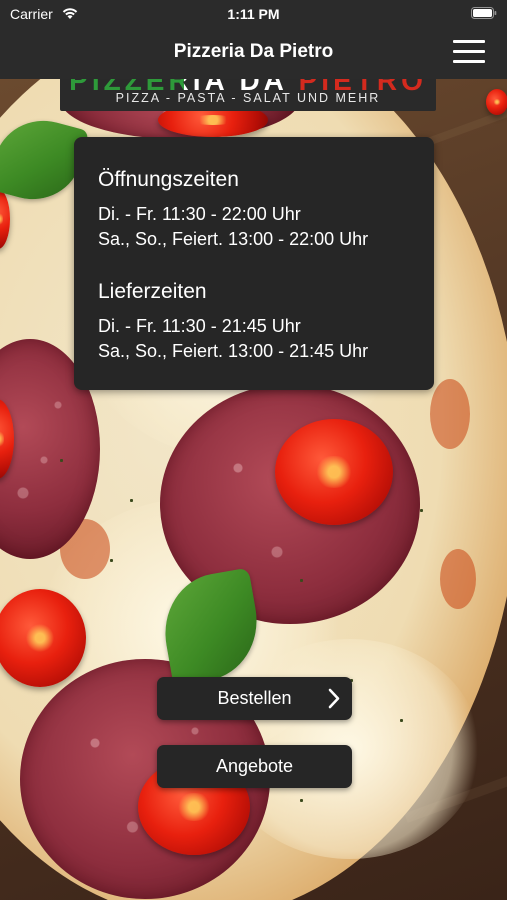 This screenshot has width=507, height=900. Describe the element at coordinates (152, 291) in the screenshot. I see `delivery-hours-title: Lieferzeiten` at that location.